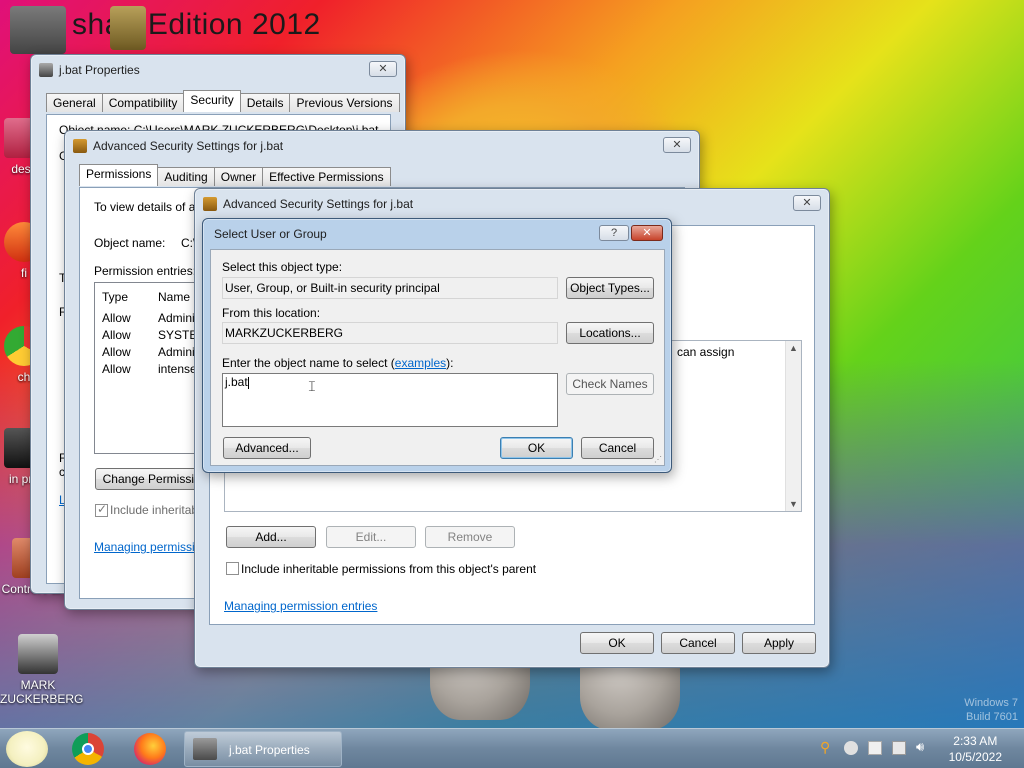  Describe the element at coordinates (212, 101) in the screenshot. I see `tab-security: Security` at that location.